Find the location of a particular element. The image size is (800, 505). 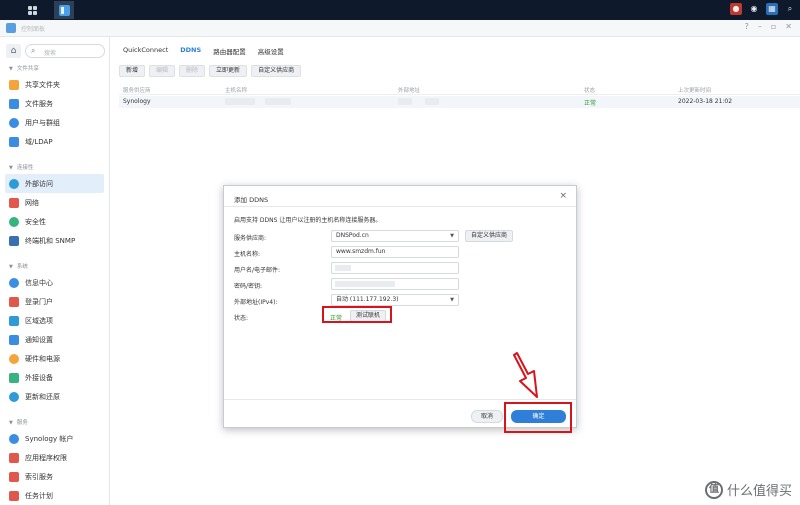

dialog-description: 启用支持 DDNS 让用户以注册的主机名称连接服务器。 is located at coordinates (308, 220).